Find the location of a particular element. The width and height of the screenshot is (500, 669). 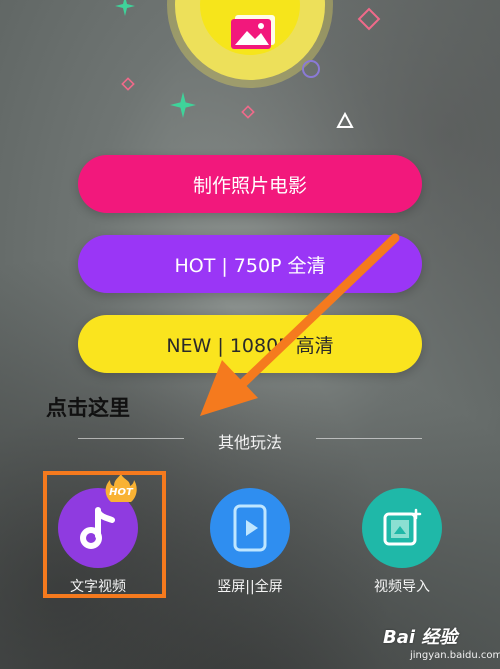

circle-outline-icon is located at coordinates (311, 69).